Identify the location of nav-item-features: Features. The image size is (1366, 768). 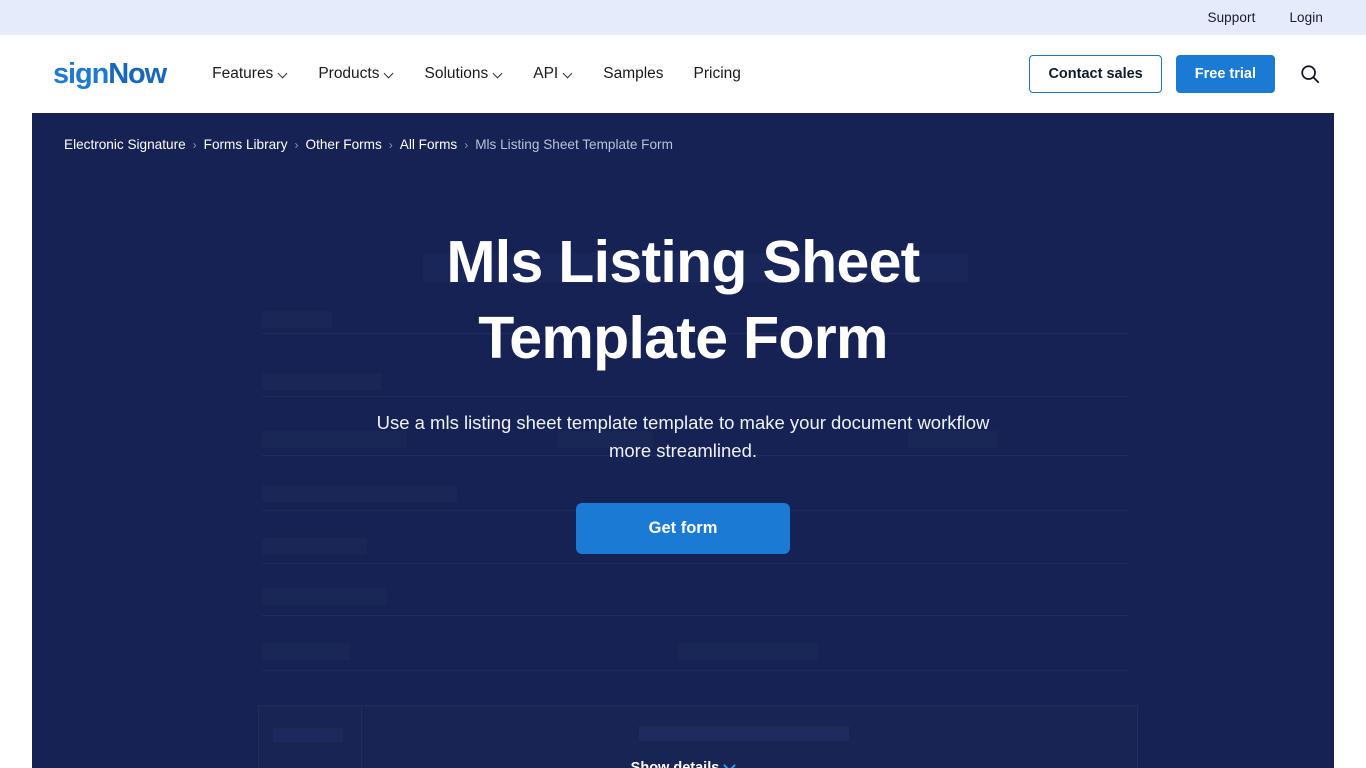
(250, 74).